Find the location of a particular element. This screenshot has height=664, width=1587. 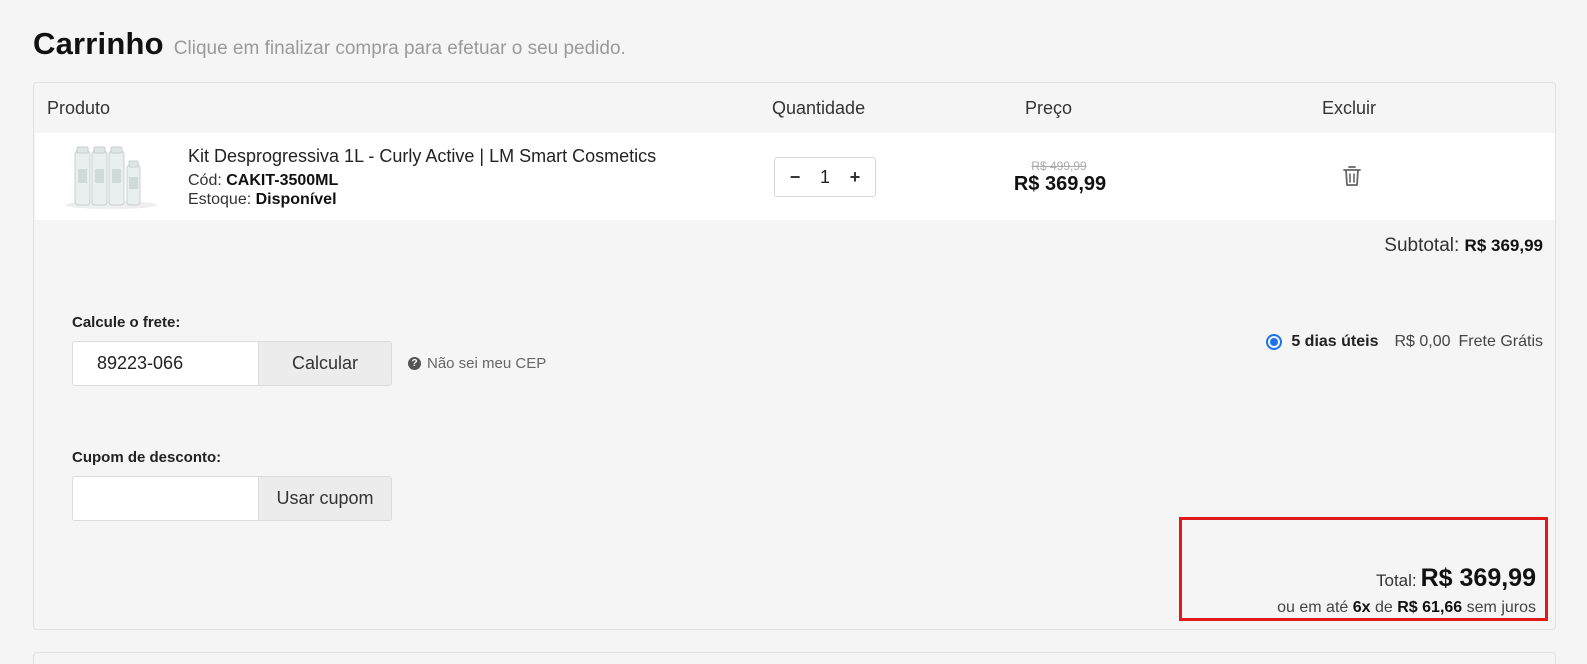

column-delete: Excluir is located at coordinates (1349, 108).